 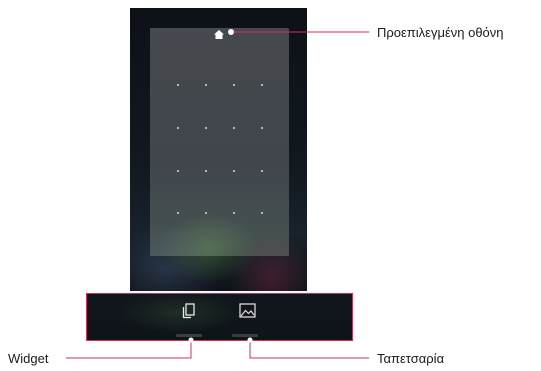 I want to click on callout-wallpaper: Ταπετσαρία, so click(x=411, y=358).